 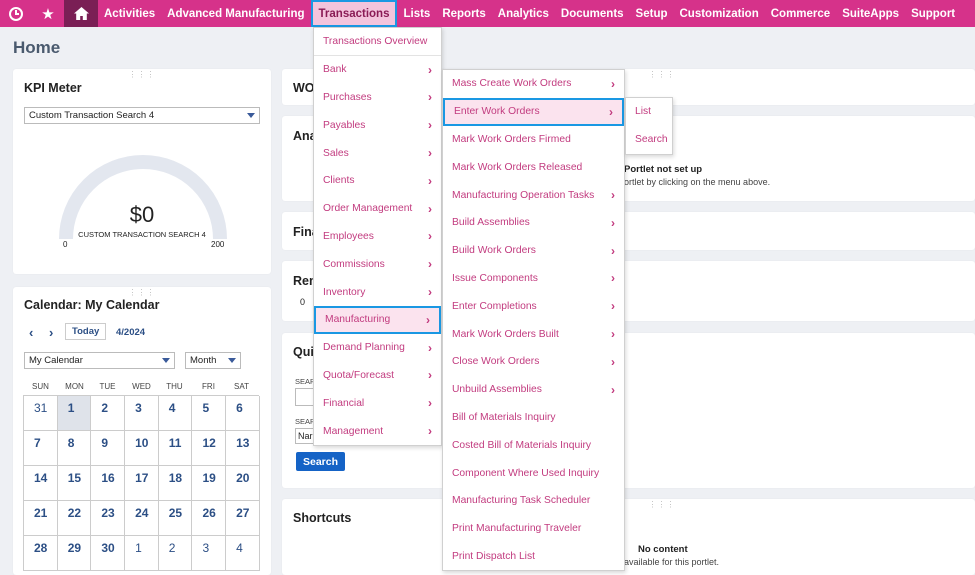 What do you see at coordinates (649, 140) in the screenshot?
I see `menu-item-search: Search` at bounding box center [649, 140].